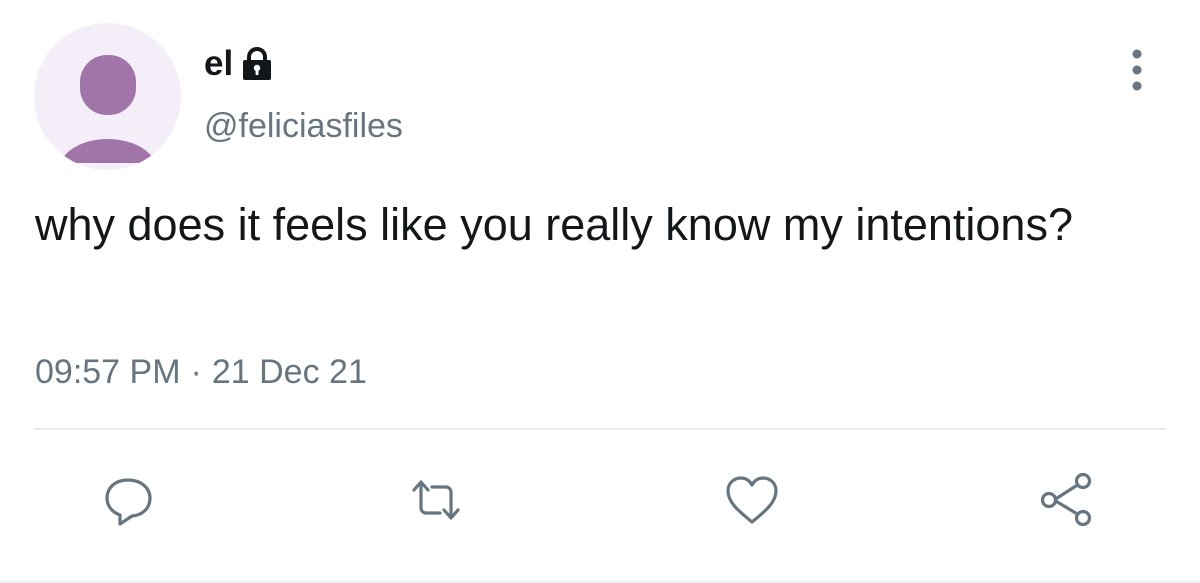 The height and width of the screenshot is (583, 1200). What do you see at coordinates (218, 64) in the screenshot?
I see `display-name: el` at bounding box center [218, 64].